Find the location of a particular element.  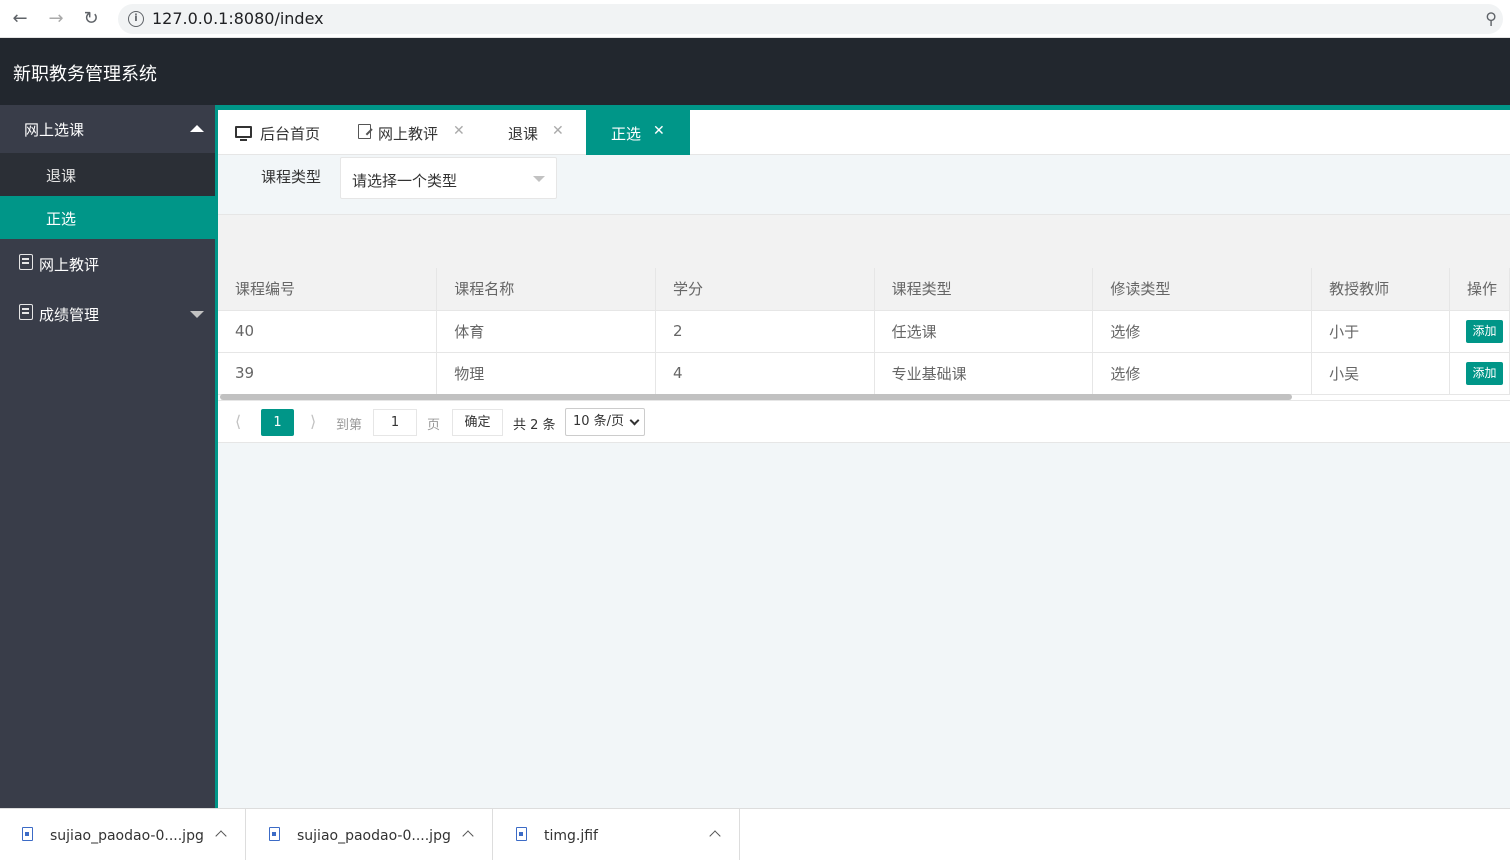

table-cell: 任选课 is located at coordinates (984, 331).